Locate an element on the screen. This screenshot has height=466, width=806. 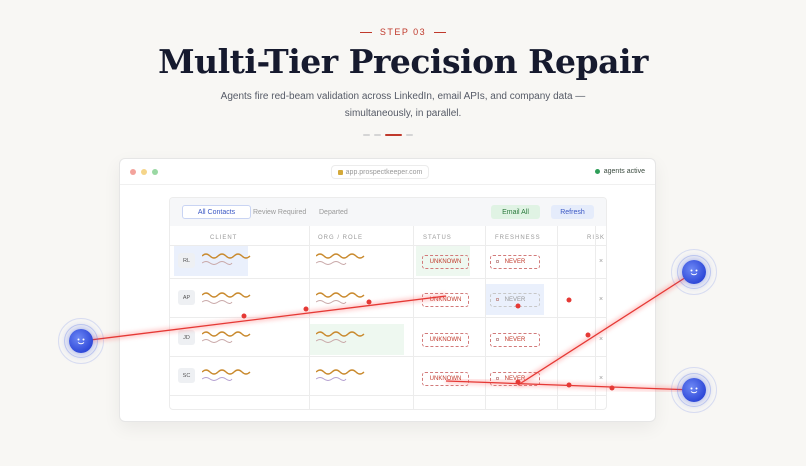
agent-orb-left is located at coordinates (81, 341).